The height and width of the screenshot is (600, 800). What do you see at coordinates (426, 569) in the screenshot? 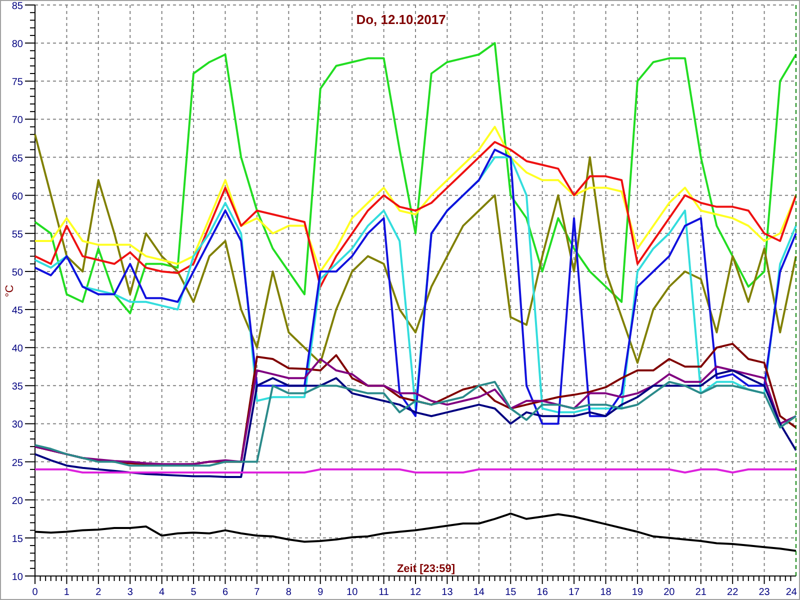
I see `x-axis-title: Zeit [23:59]` at bounding box center [426, 569].